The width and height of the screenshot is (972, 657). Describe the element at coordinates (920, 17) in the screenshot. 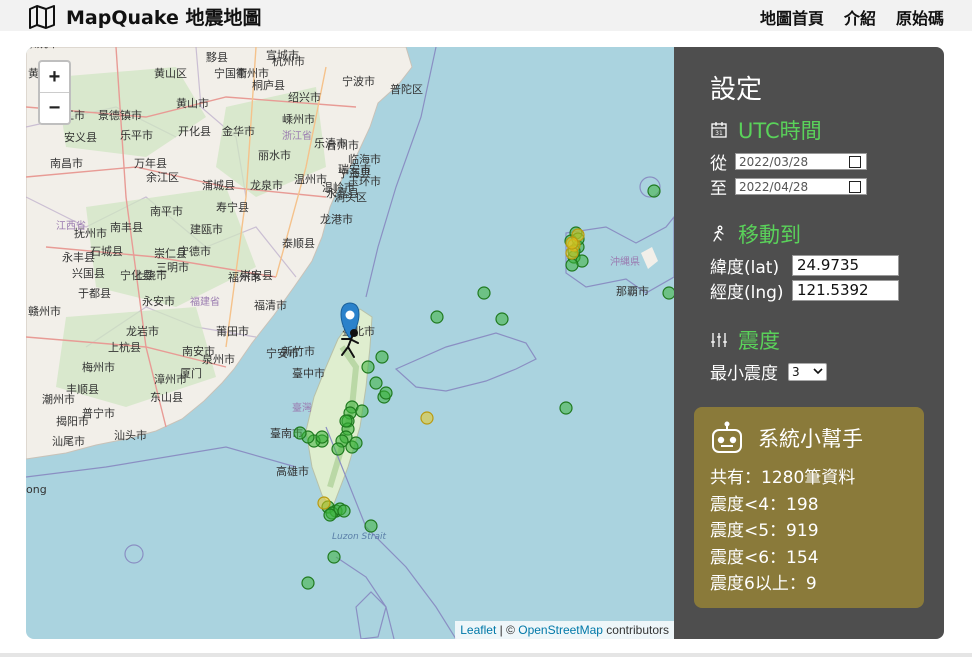

I see `nav-source-link: 原始碼` at that location.